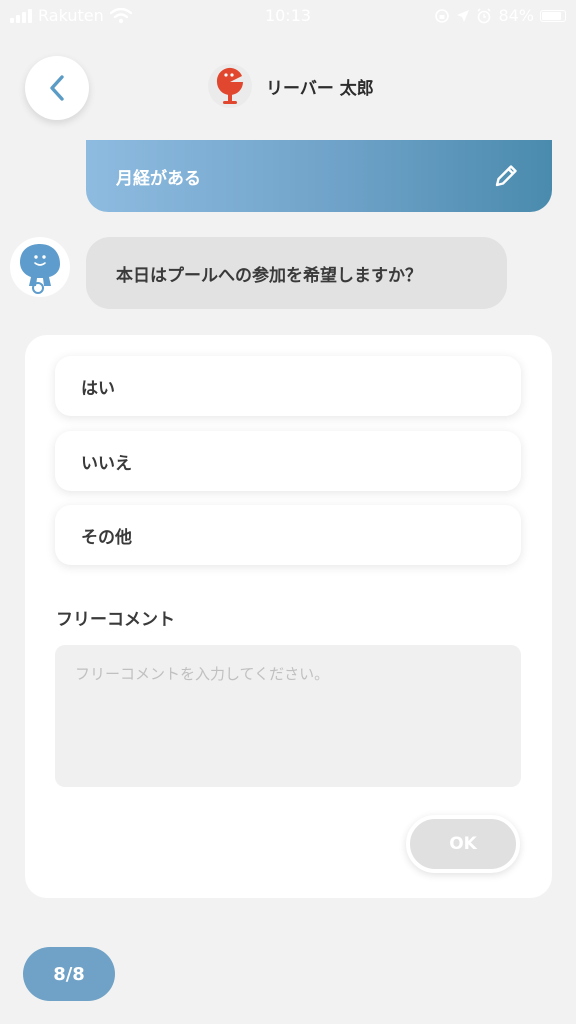  I want to click on question-bubble: 本日はプールへの参加を希望しますか？, so click(296, 273).